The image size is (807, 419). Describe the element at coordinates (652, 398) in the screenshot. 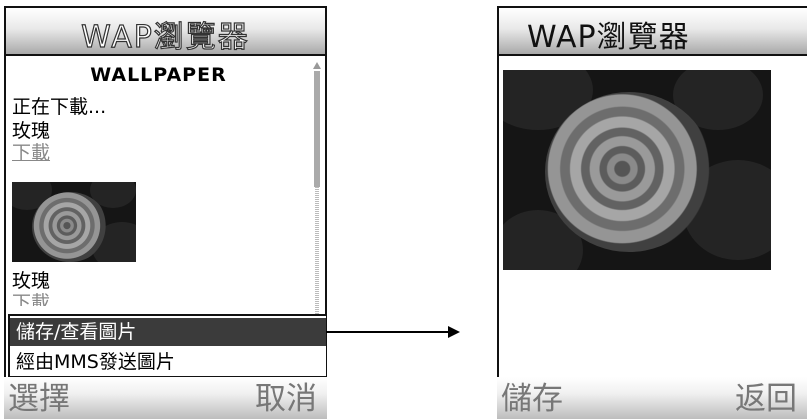

I see `softkey-bar: 儲存 返回` at that location.